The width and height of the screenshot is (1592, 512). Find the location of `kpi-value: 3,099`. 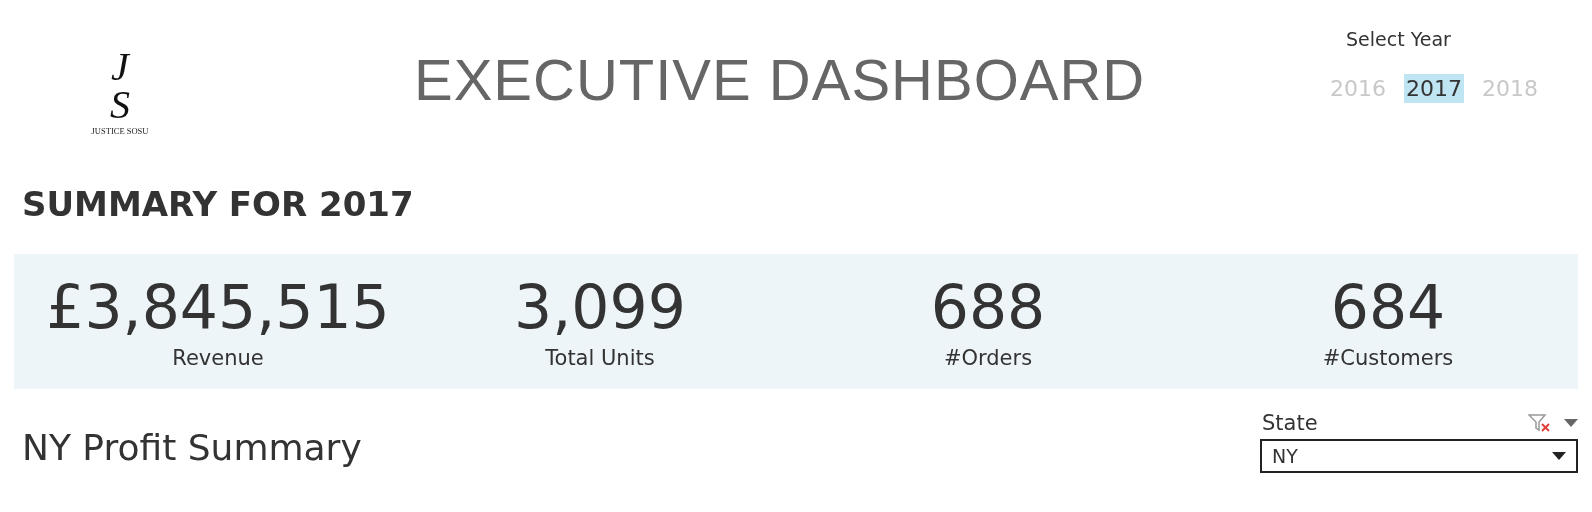

kpi-value: 3,099 is located at coordinates (600, 306).